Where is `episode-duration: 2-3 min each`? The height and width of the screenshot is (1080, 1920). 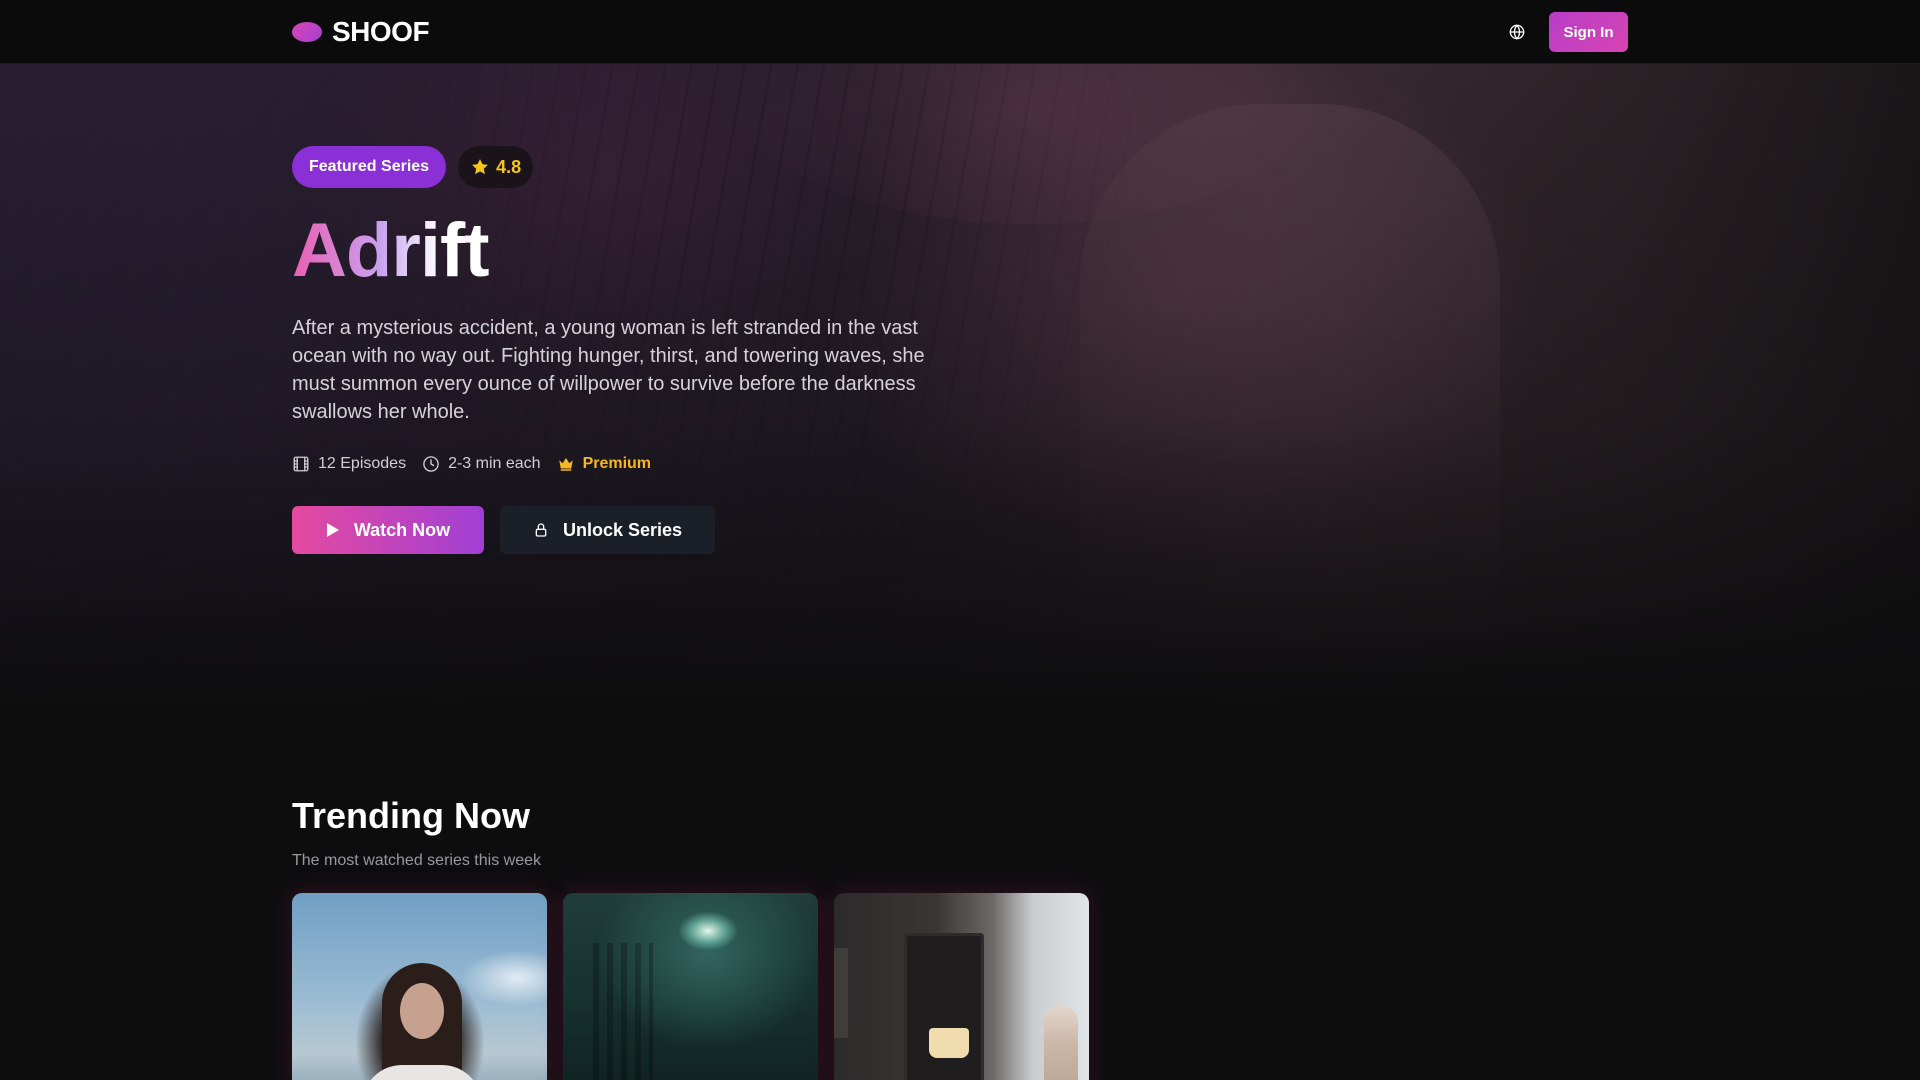 episode-duration: 2-3 min each is located at coordinates (494, 463).